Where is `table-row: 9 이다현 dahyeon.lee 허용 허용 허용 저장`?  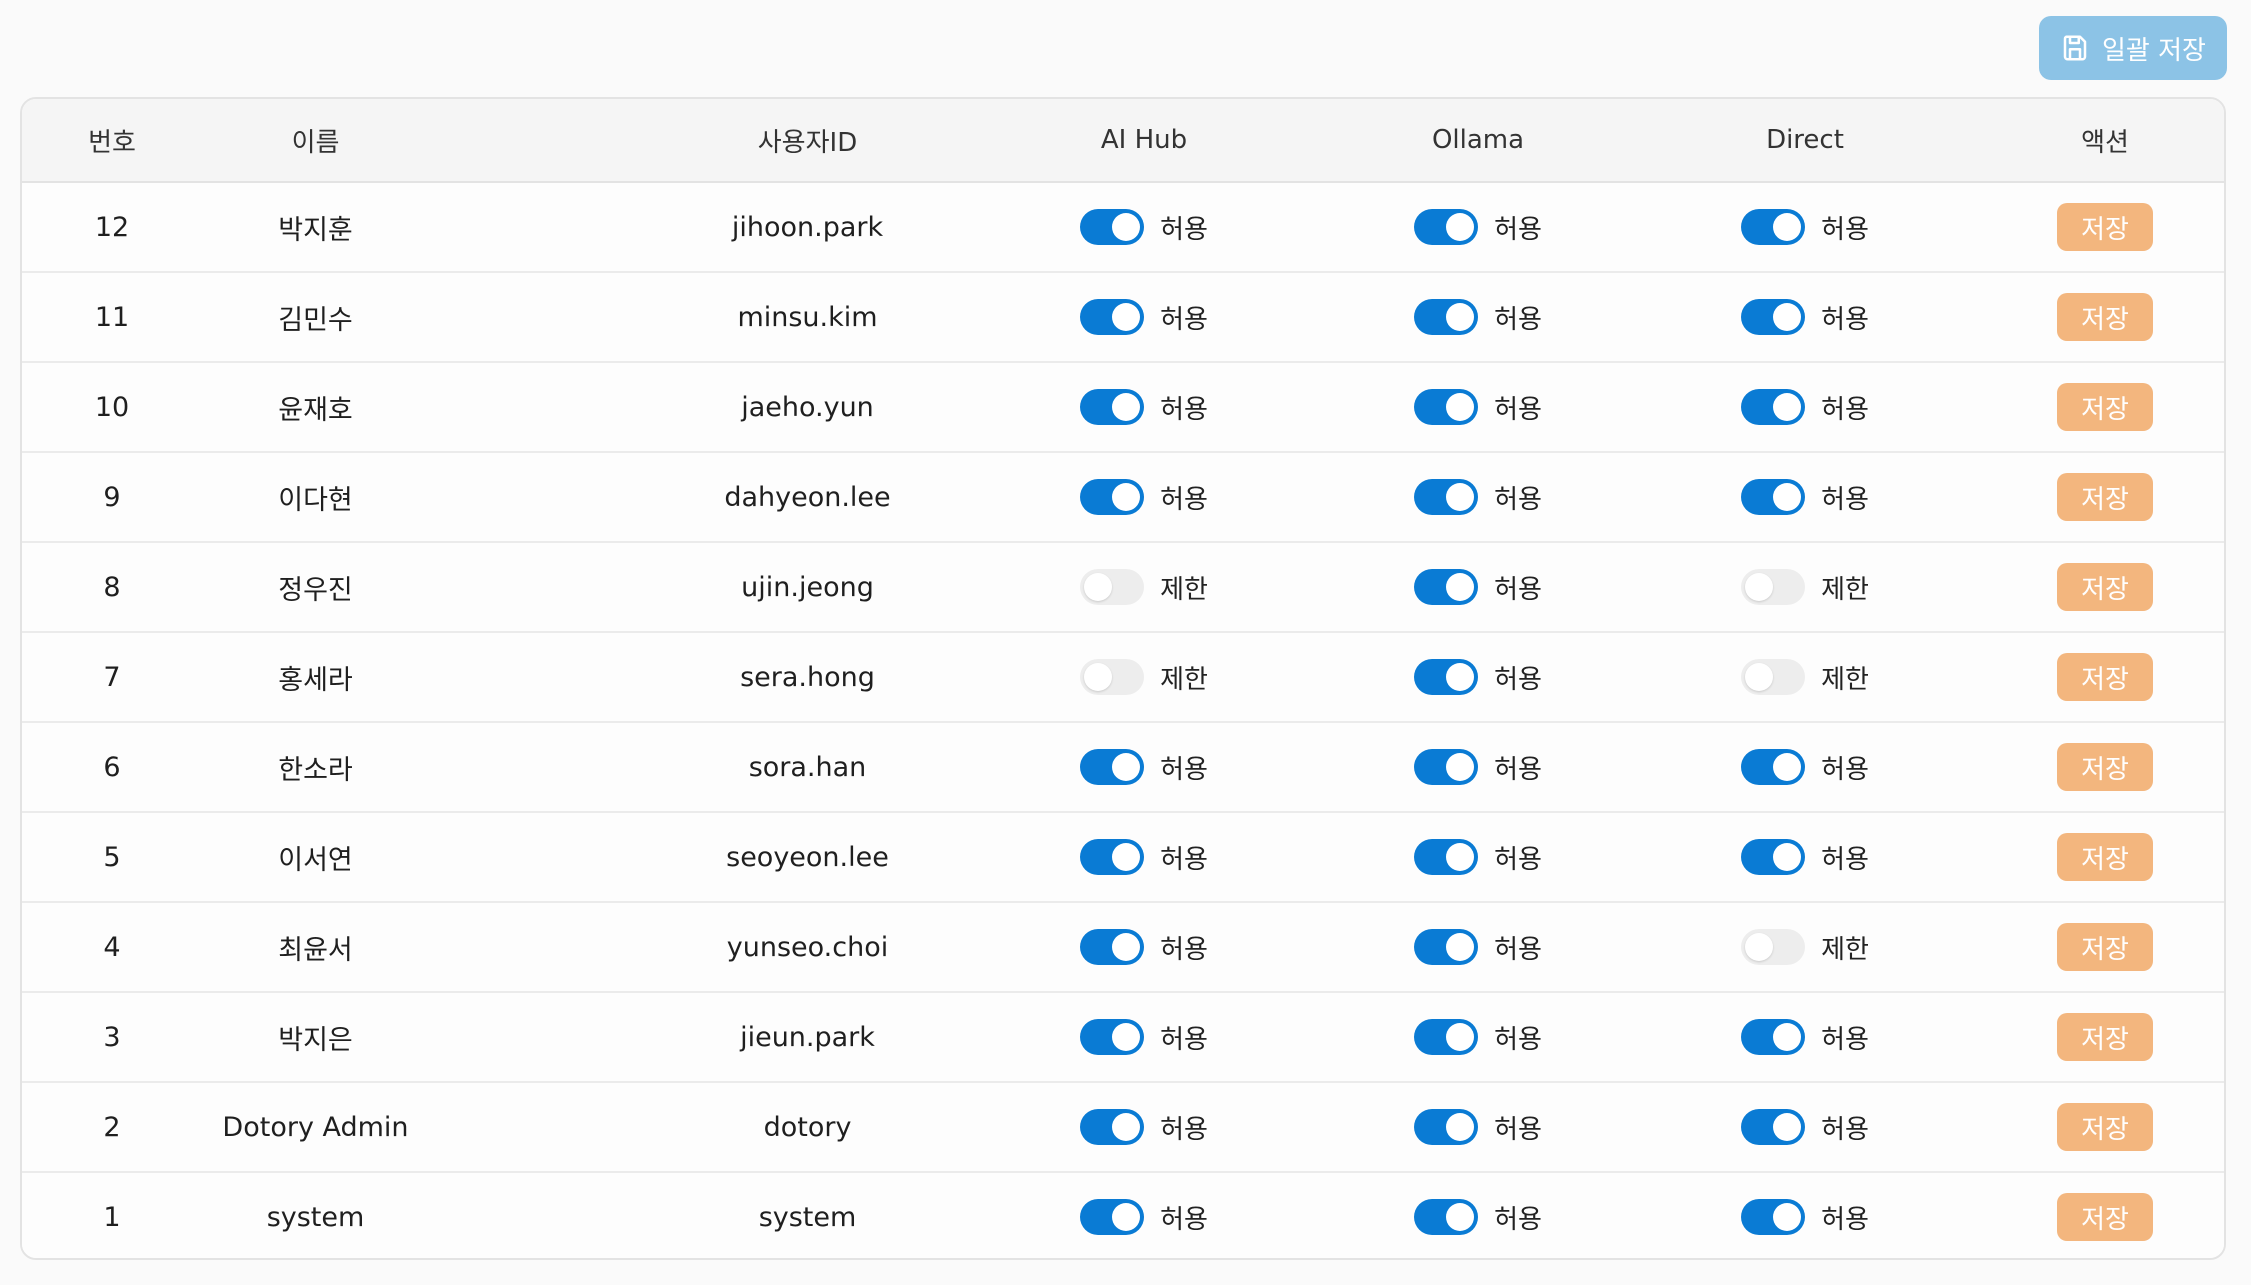
table-row: 9 이다현 dahyeon.lee 허용 허용 허용 저장 is located at coordinates (1123, 498).